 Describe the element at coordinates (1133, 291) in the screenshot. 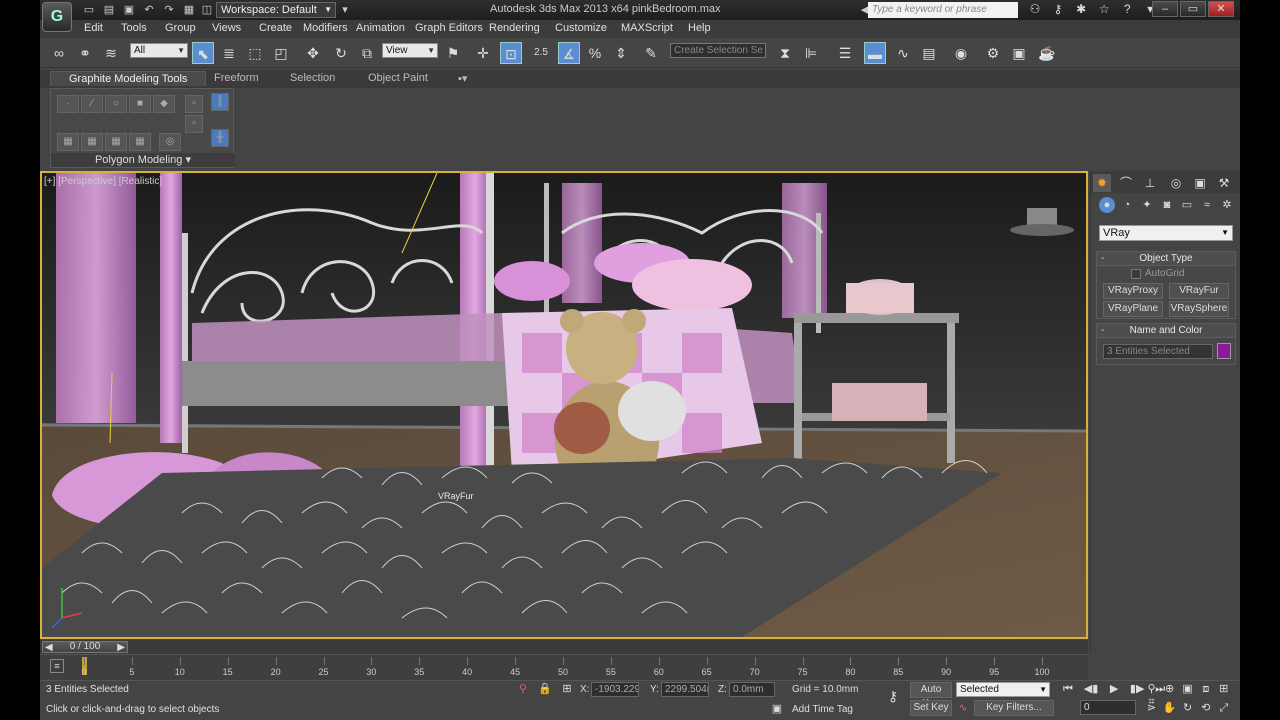

I see `vrayproxy-button: VRayProxy` at that location.